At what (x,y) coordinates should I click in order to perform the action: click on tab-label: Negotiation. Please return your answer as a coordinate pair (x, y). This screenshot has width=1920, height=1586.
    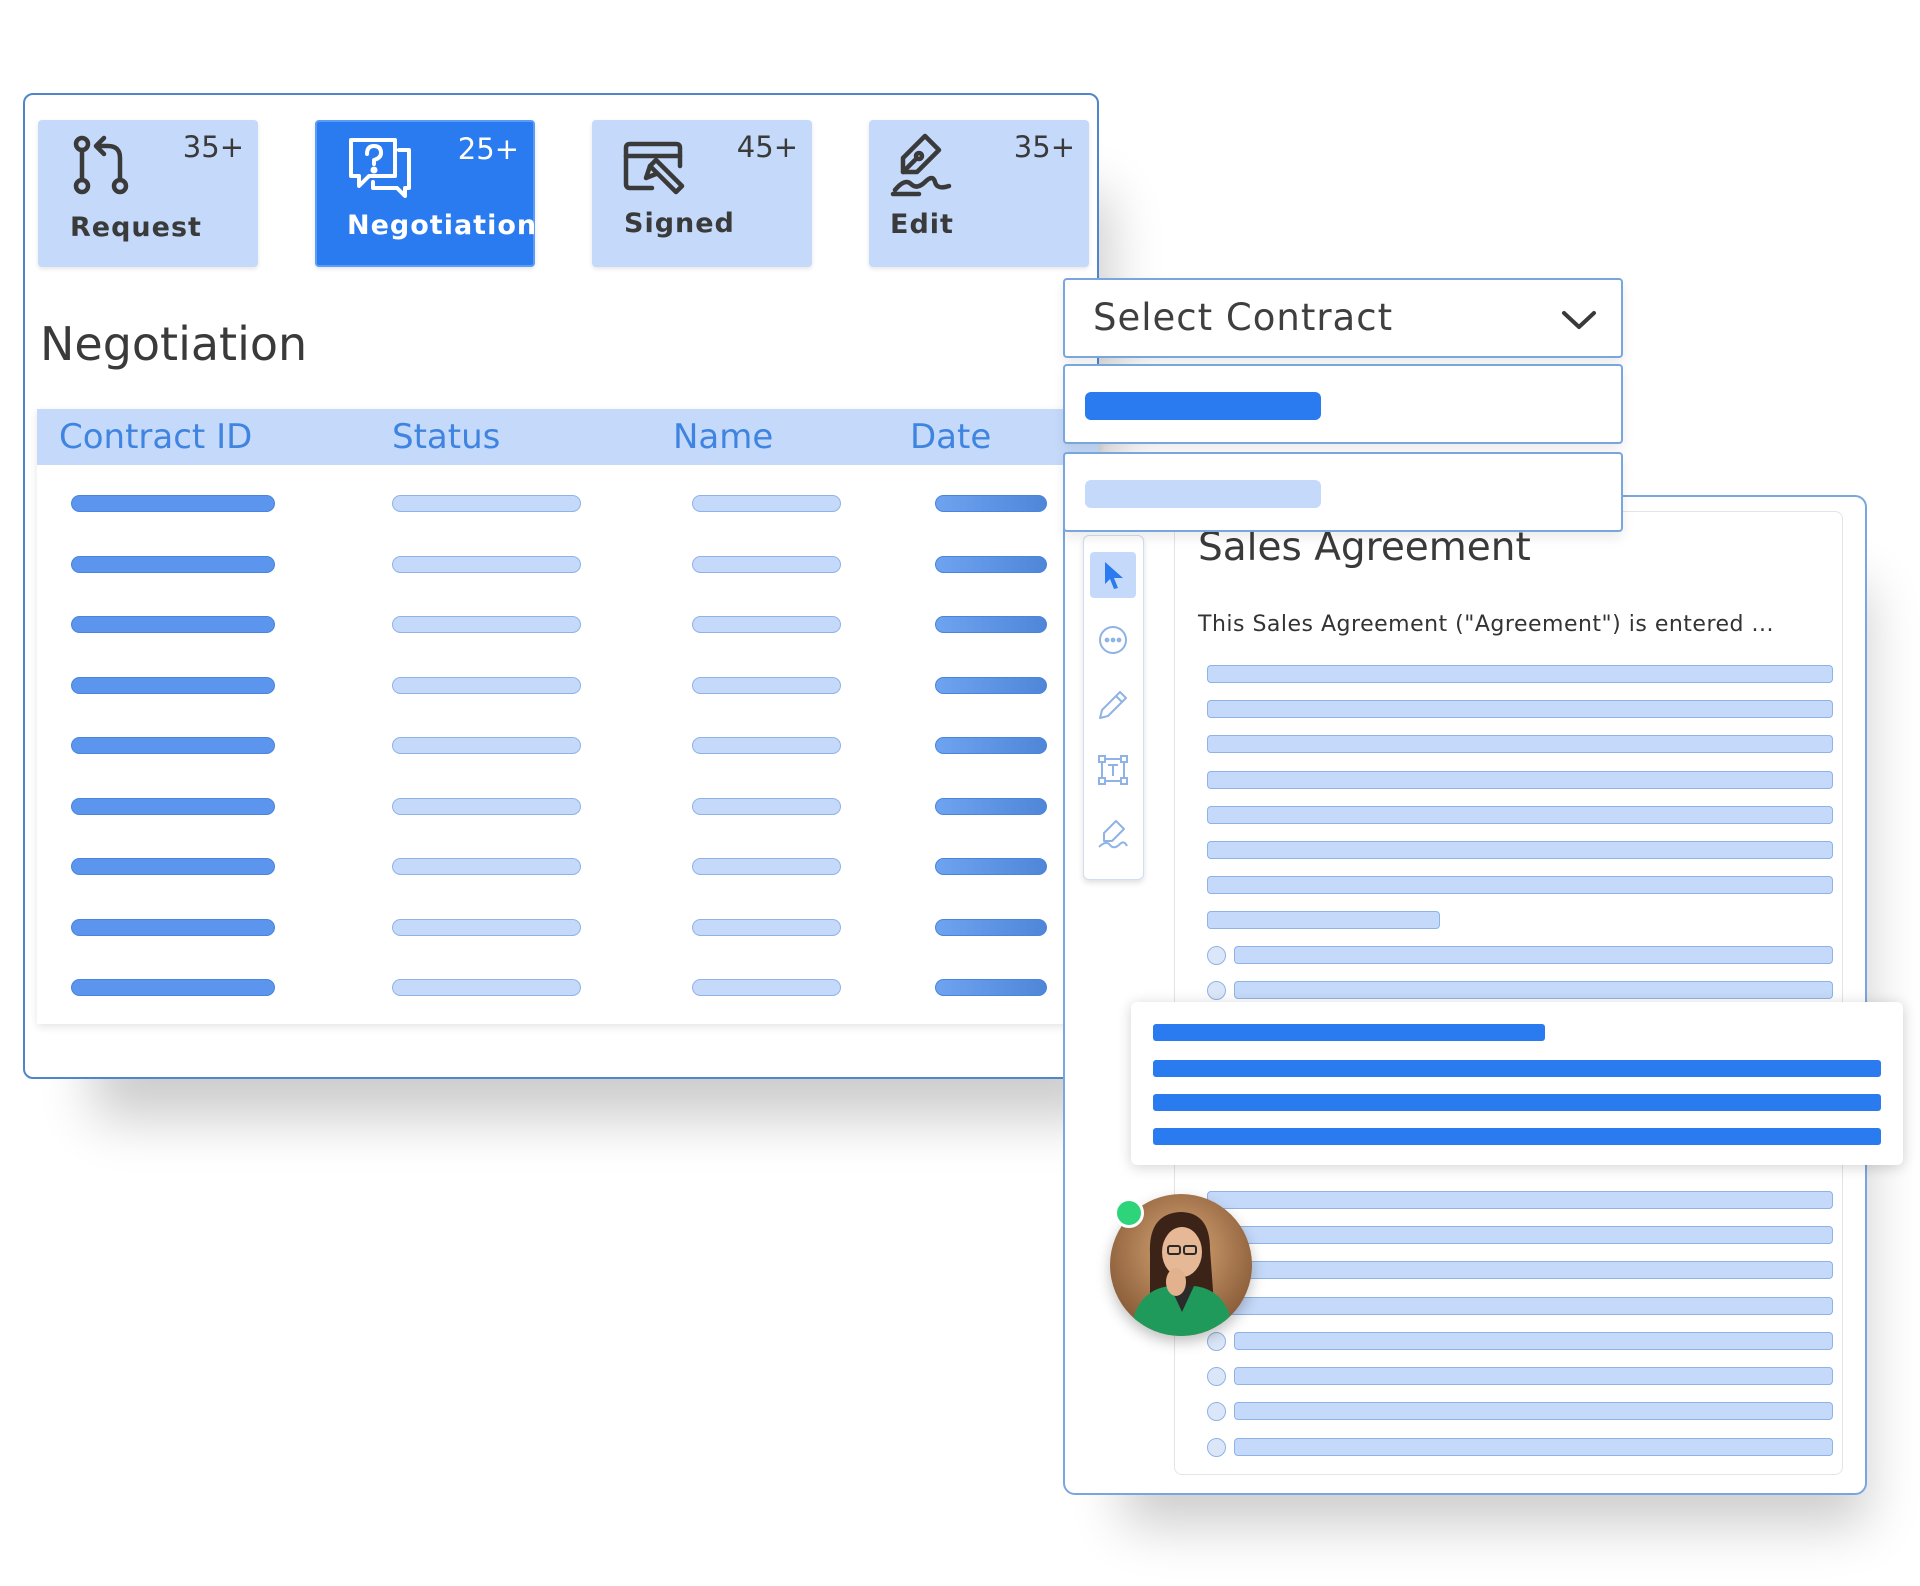
    Looking at the image, I should click on (442, 225).